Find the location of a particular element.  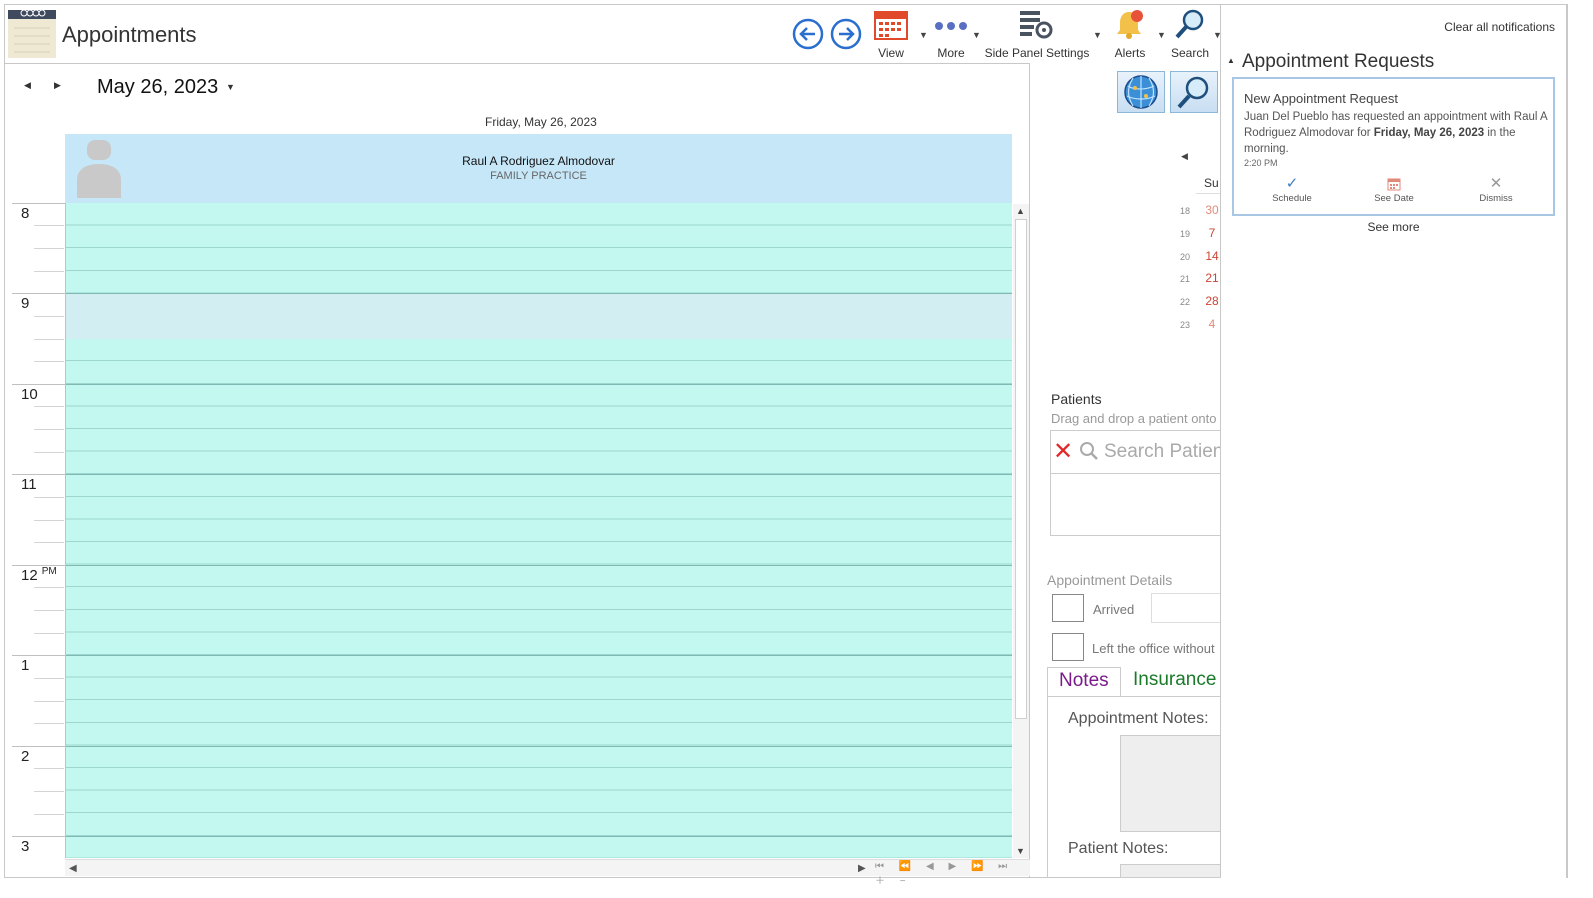

avatar is located at coordinates (99, 169).